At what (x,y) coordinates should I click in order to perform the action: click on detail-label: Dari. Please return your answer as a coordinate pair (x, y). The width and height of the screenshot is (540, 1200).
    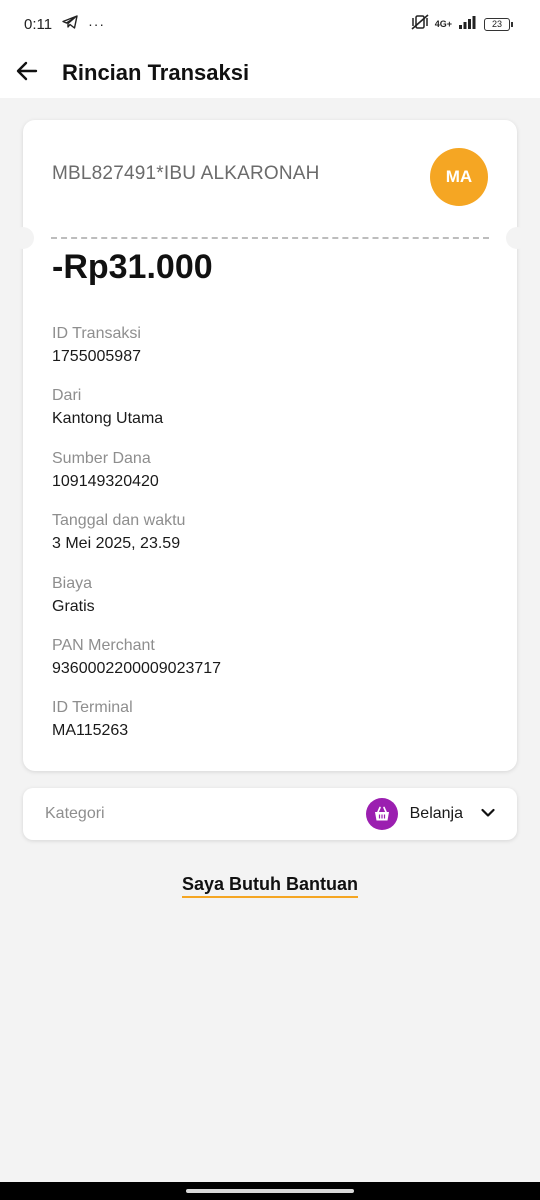
    Looking at the image, I should click on (67, 396).